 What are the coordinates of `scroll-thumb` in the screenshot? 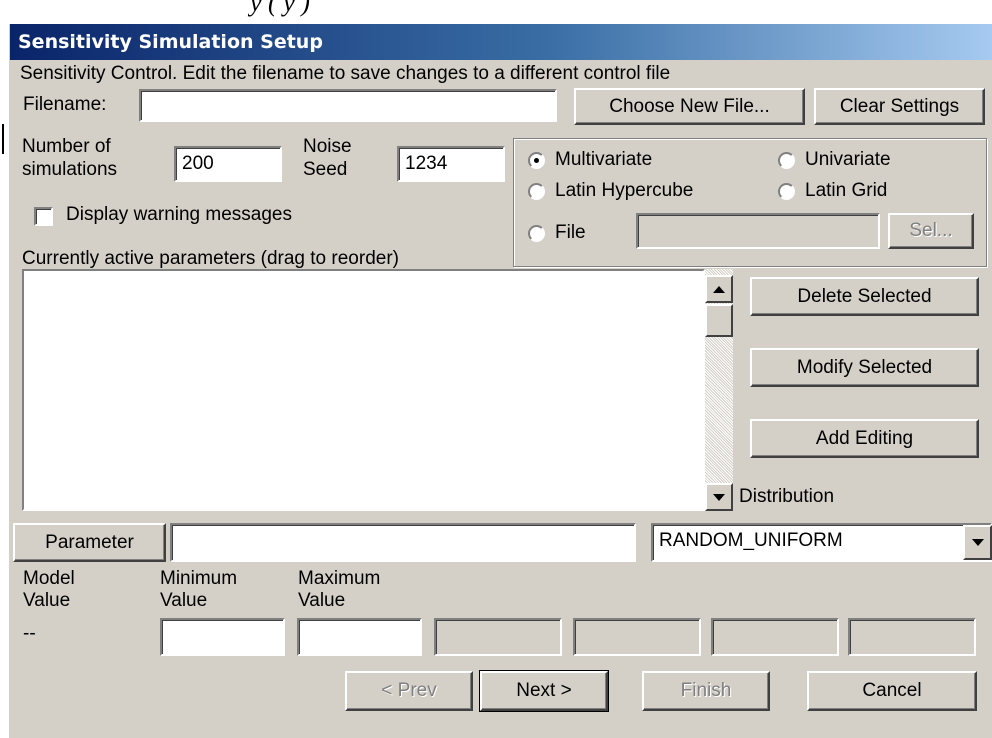 It's located at (719, 320).